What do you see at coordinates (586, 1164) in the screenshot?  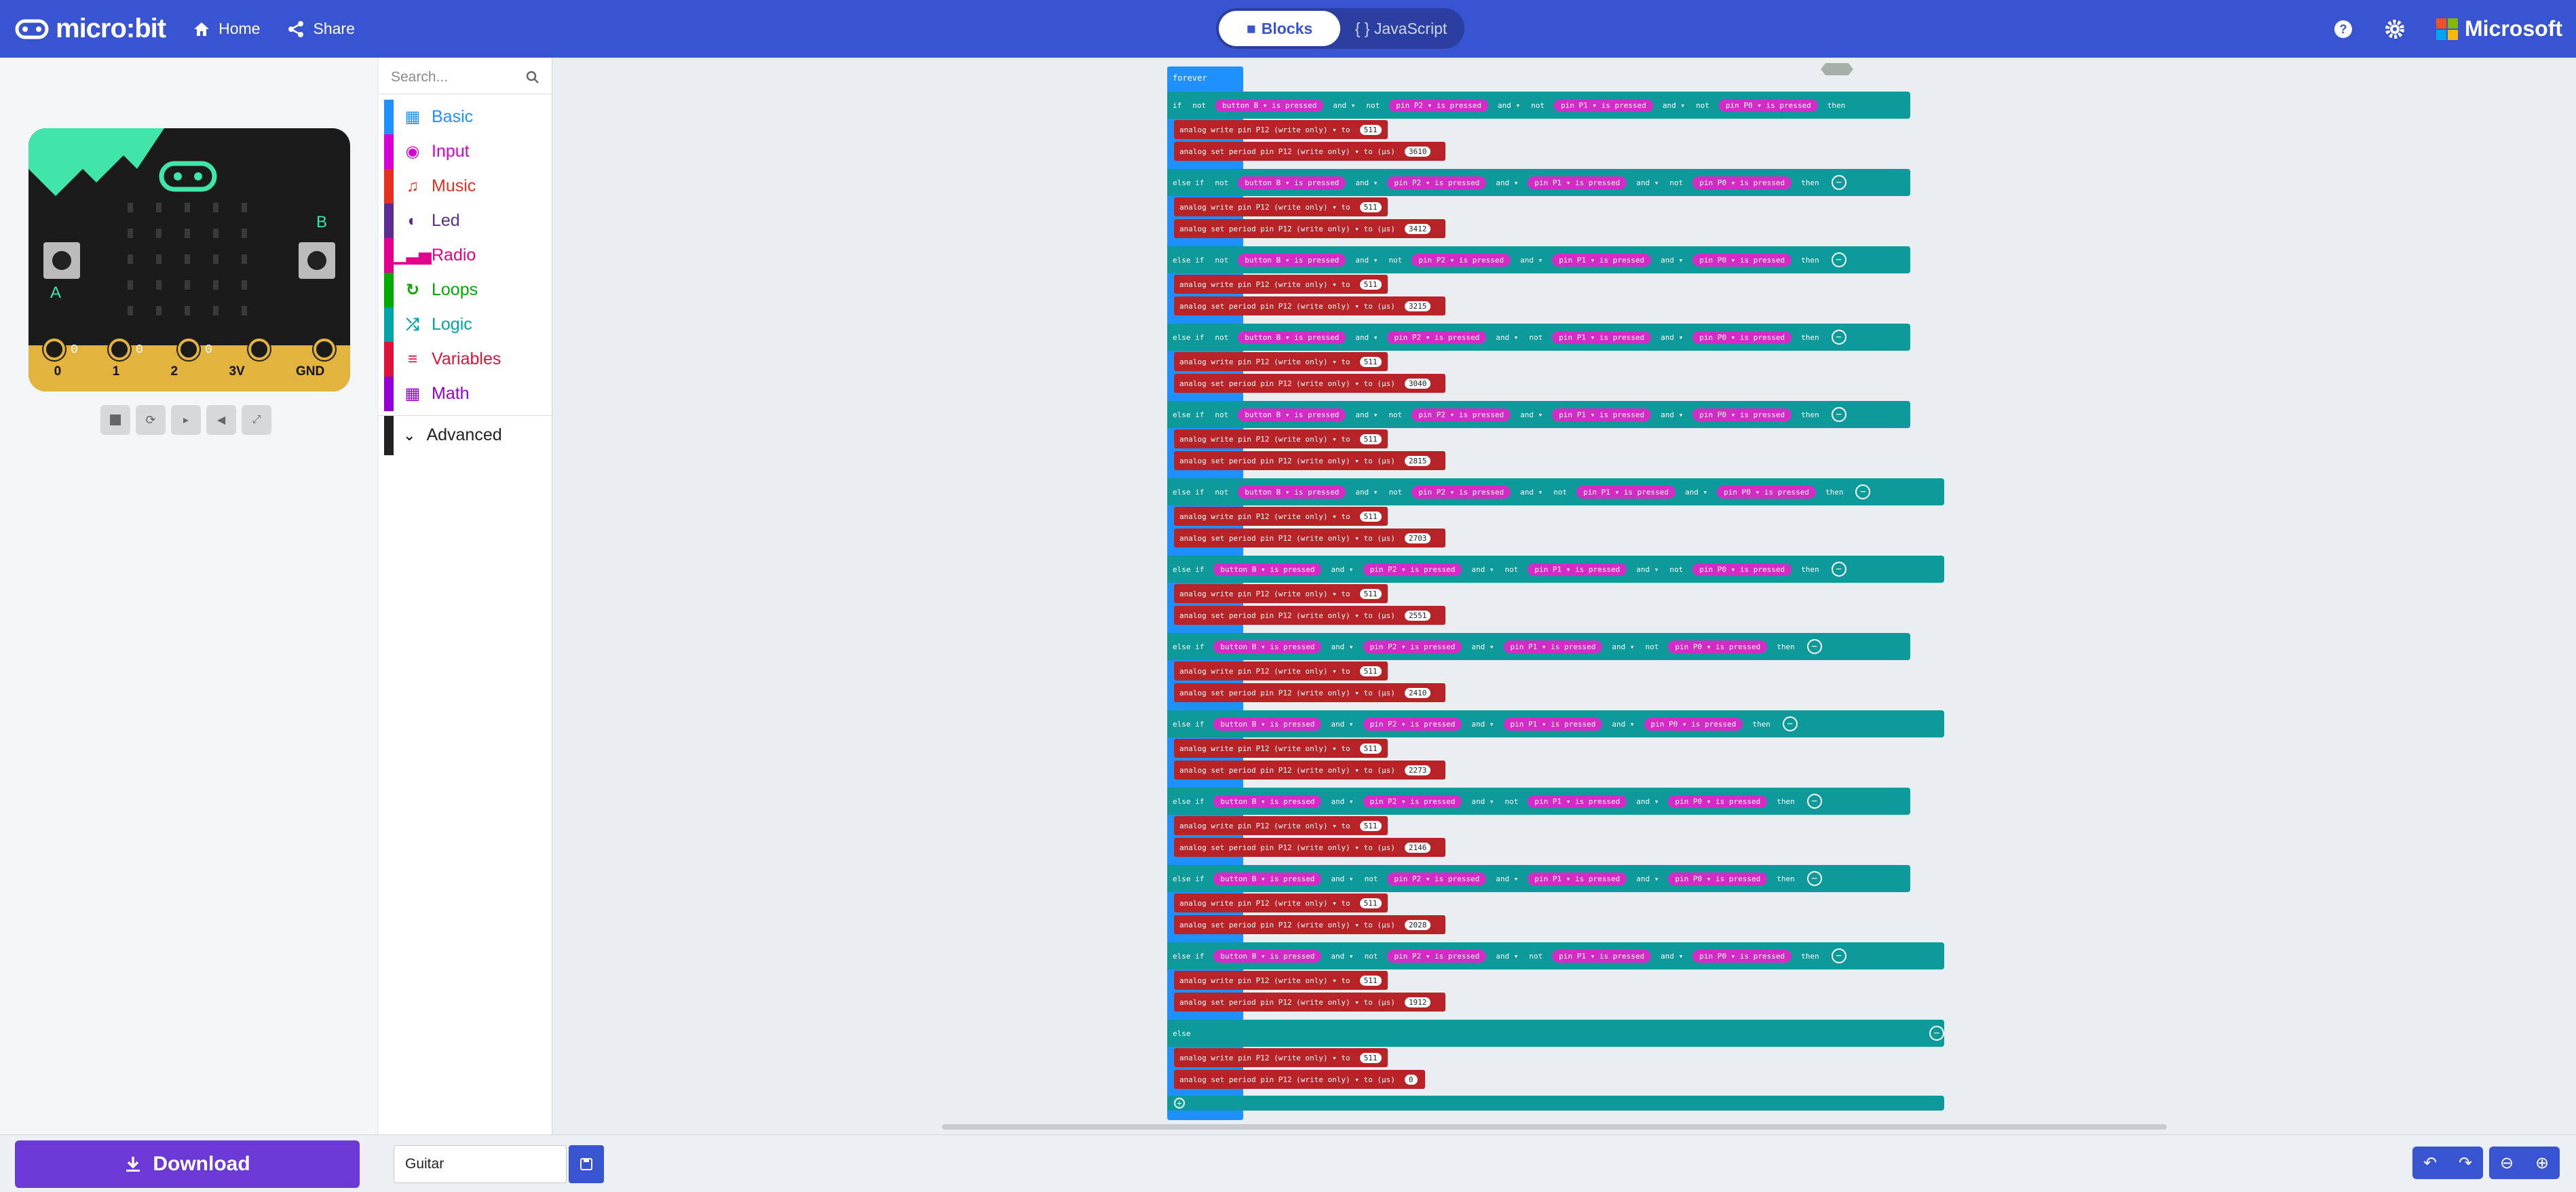 I see `save-icon` at bounding box center [586, 1164].